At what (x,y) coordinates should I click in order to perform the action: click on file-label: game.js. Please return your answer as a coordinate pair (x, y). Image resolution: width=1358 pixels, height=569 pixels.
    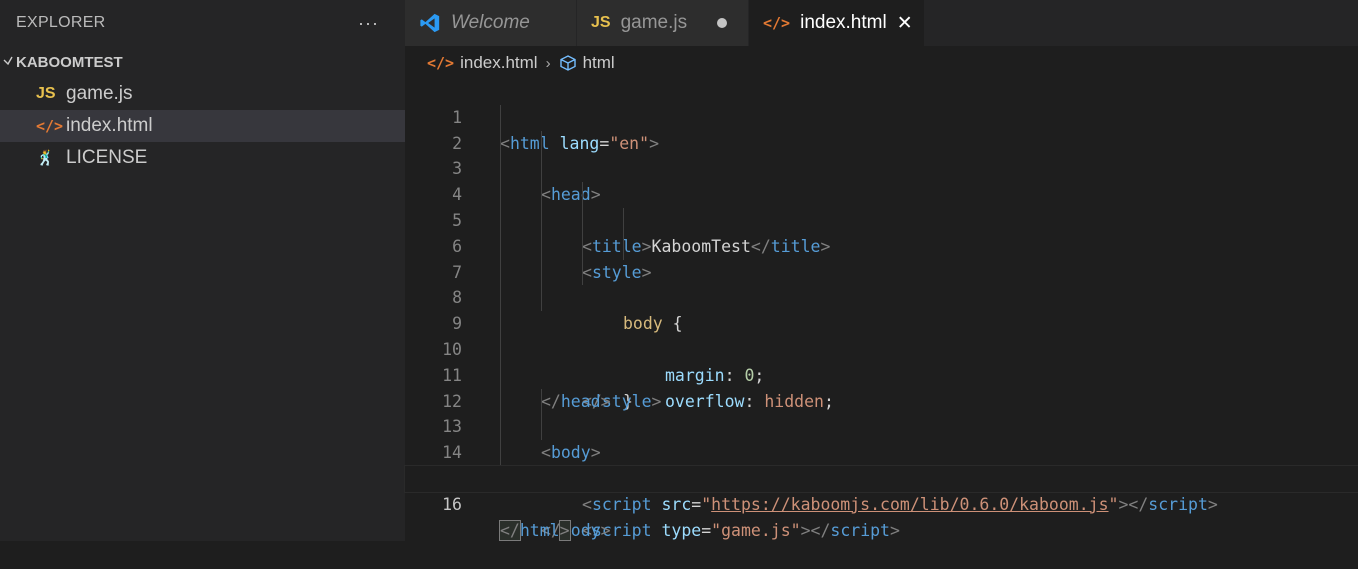
    Looking at the image, I should click on (99, 93).